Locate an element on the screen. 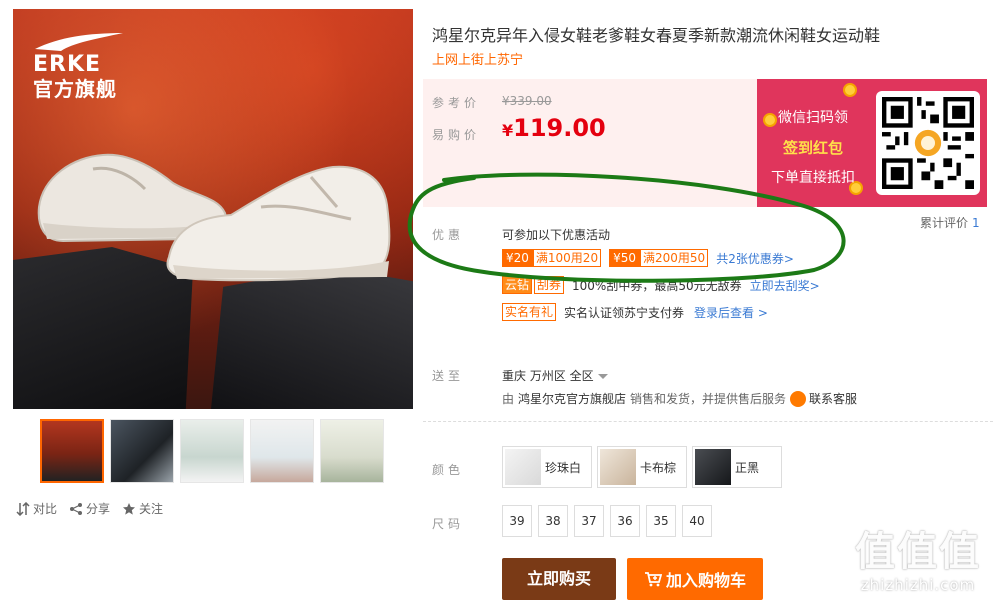 Image resolution: width=996 pixels, height=608 pixels. product-subtitle: 上网上街上苏宁 is located at coordinates (478, 60).